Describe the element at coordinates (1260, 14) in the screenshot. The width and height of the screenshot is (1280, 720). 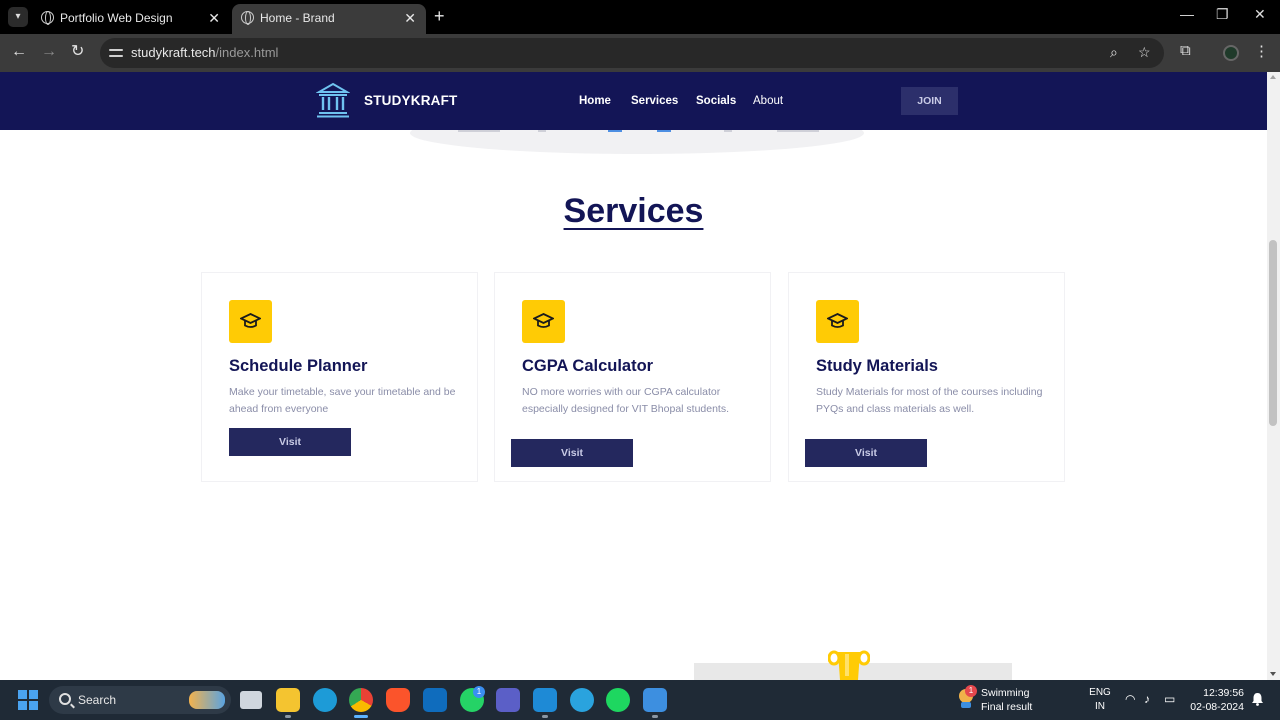
I see `close-window-icon: ✕` at that location.